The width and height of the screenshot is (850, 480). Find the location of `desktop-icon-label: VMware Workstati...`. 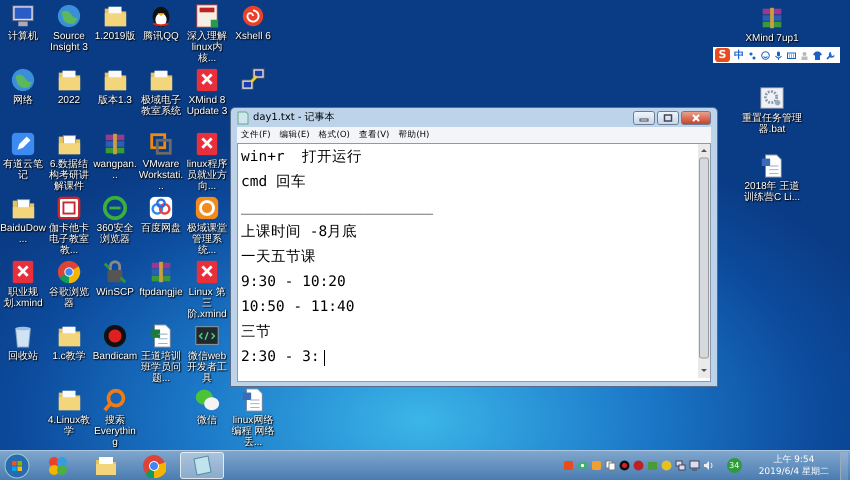

desktop-icon-label: VMware Workstati... is located at coordinates (161, 175).